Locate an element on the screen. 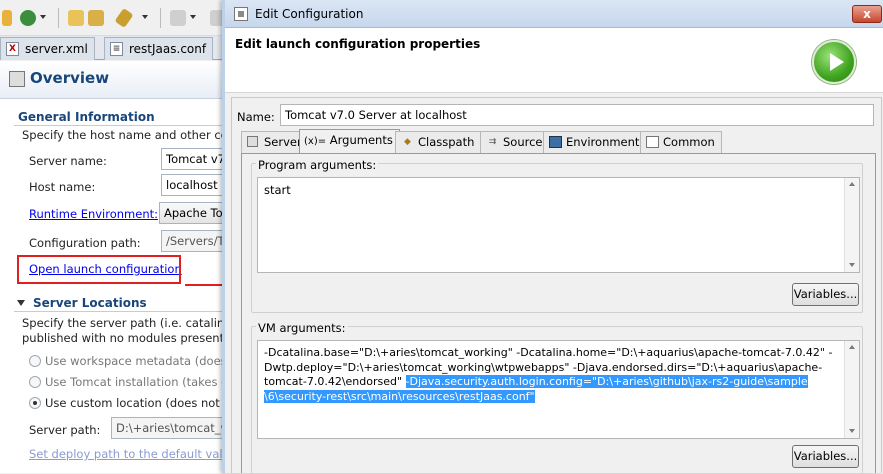 This screenshot has width=883, height=474. dialog-titlebar: Edit Configuration x is located at coordinates (554, 14).